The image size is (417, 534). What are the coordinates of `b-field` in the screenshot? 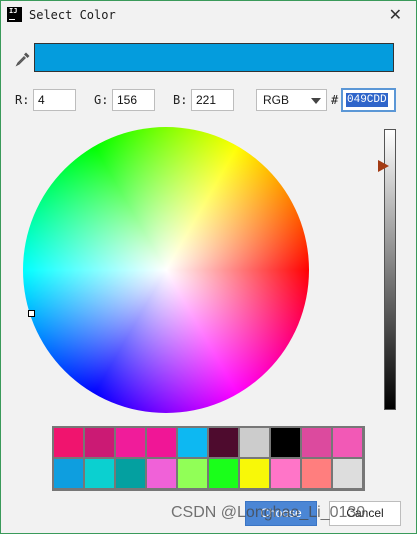 It's located at (212, 100).